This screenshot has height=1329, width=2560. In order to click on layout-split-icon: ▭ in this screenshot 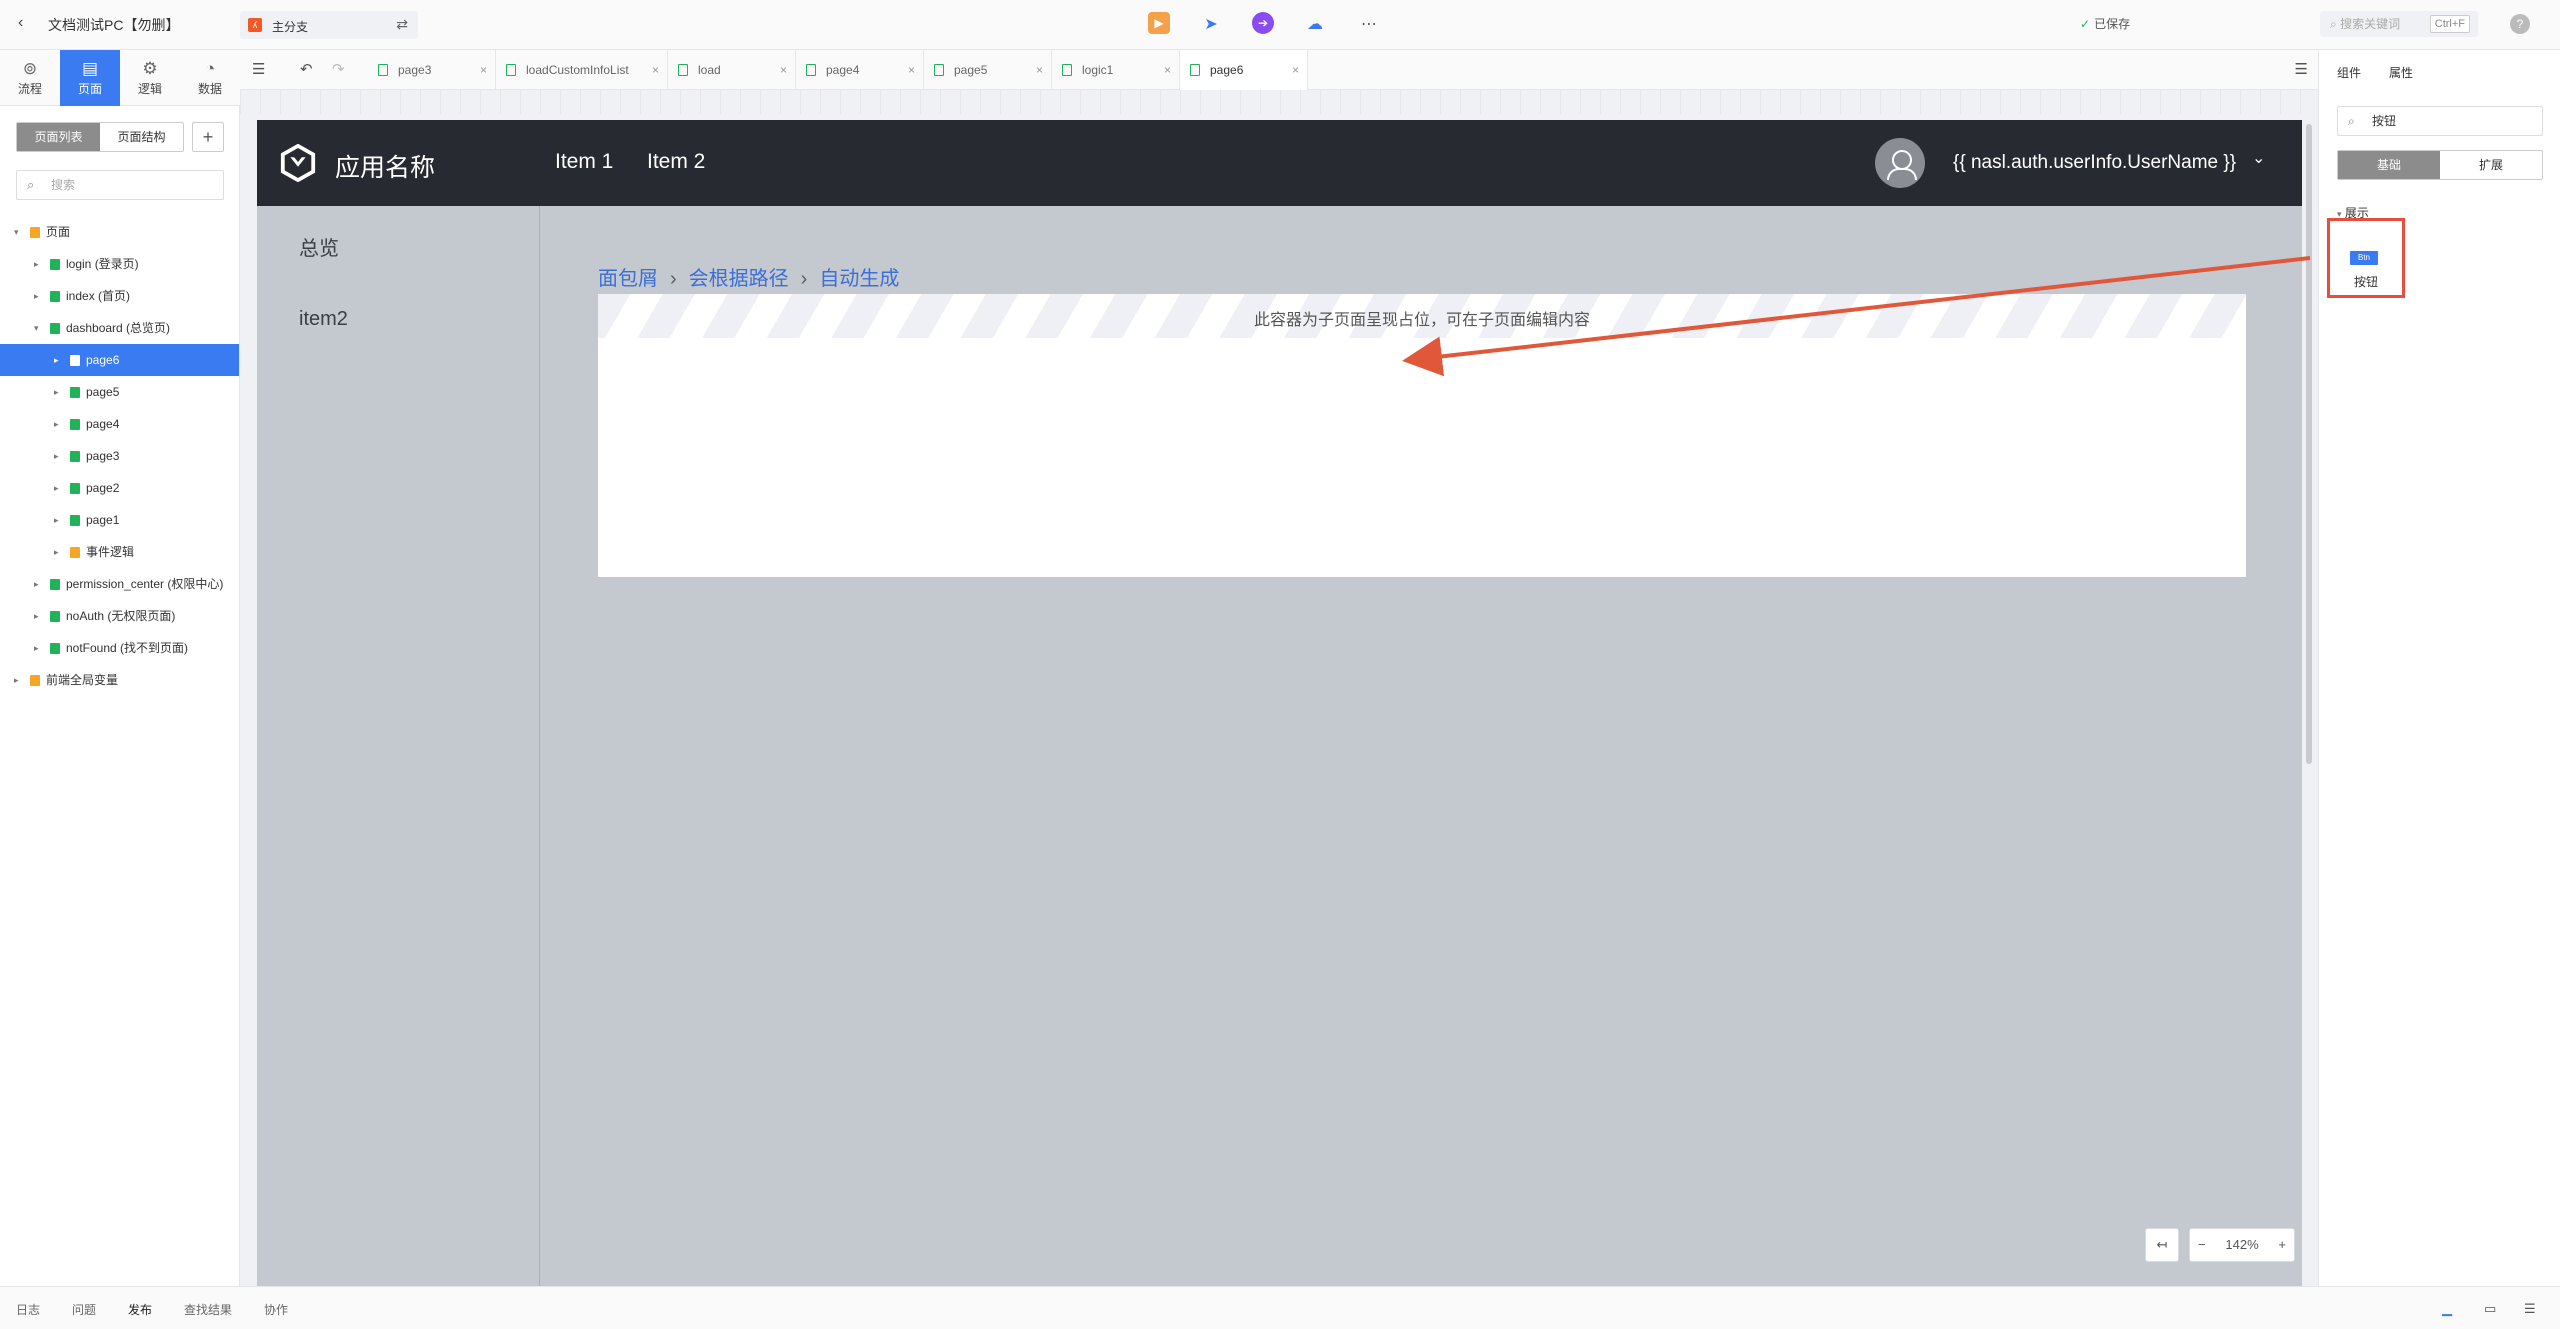, I will do `click(2490, 1309)`.